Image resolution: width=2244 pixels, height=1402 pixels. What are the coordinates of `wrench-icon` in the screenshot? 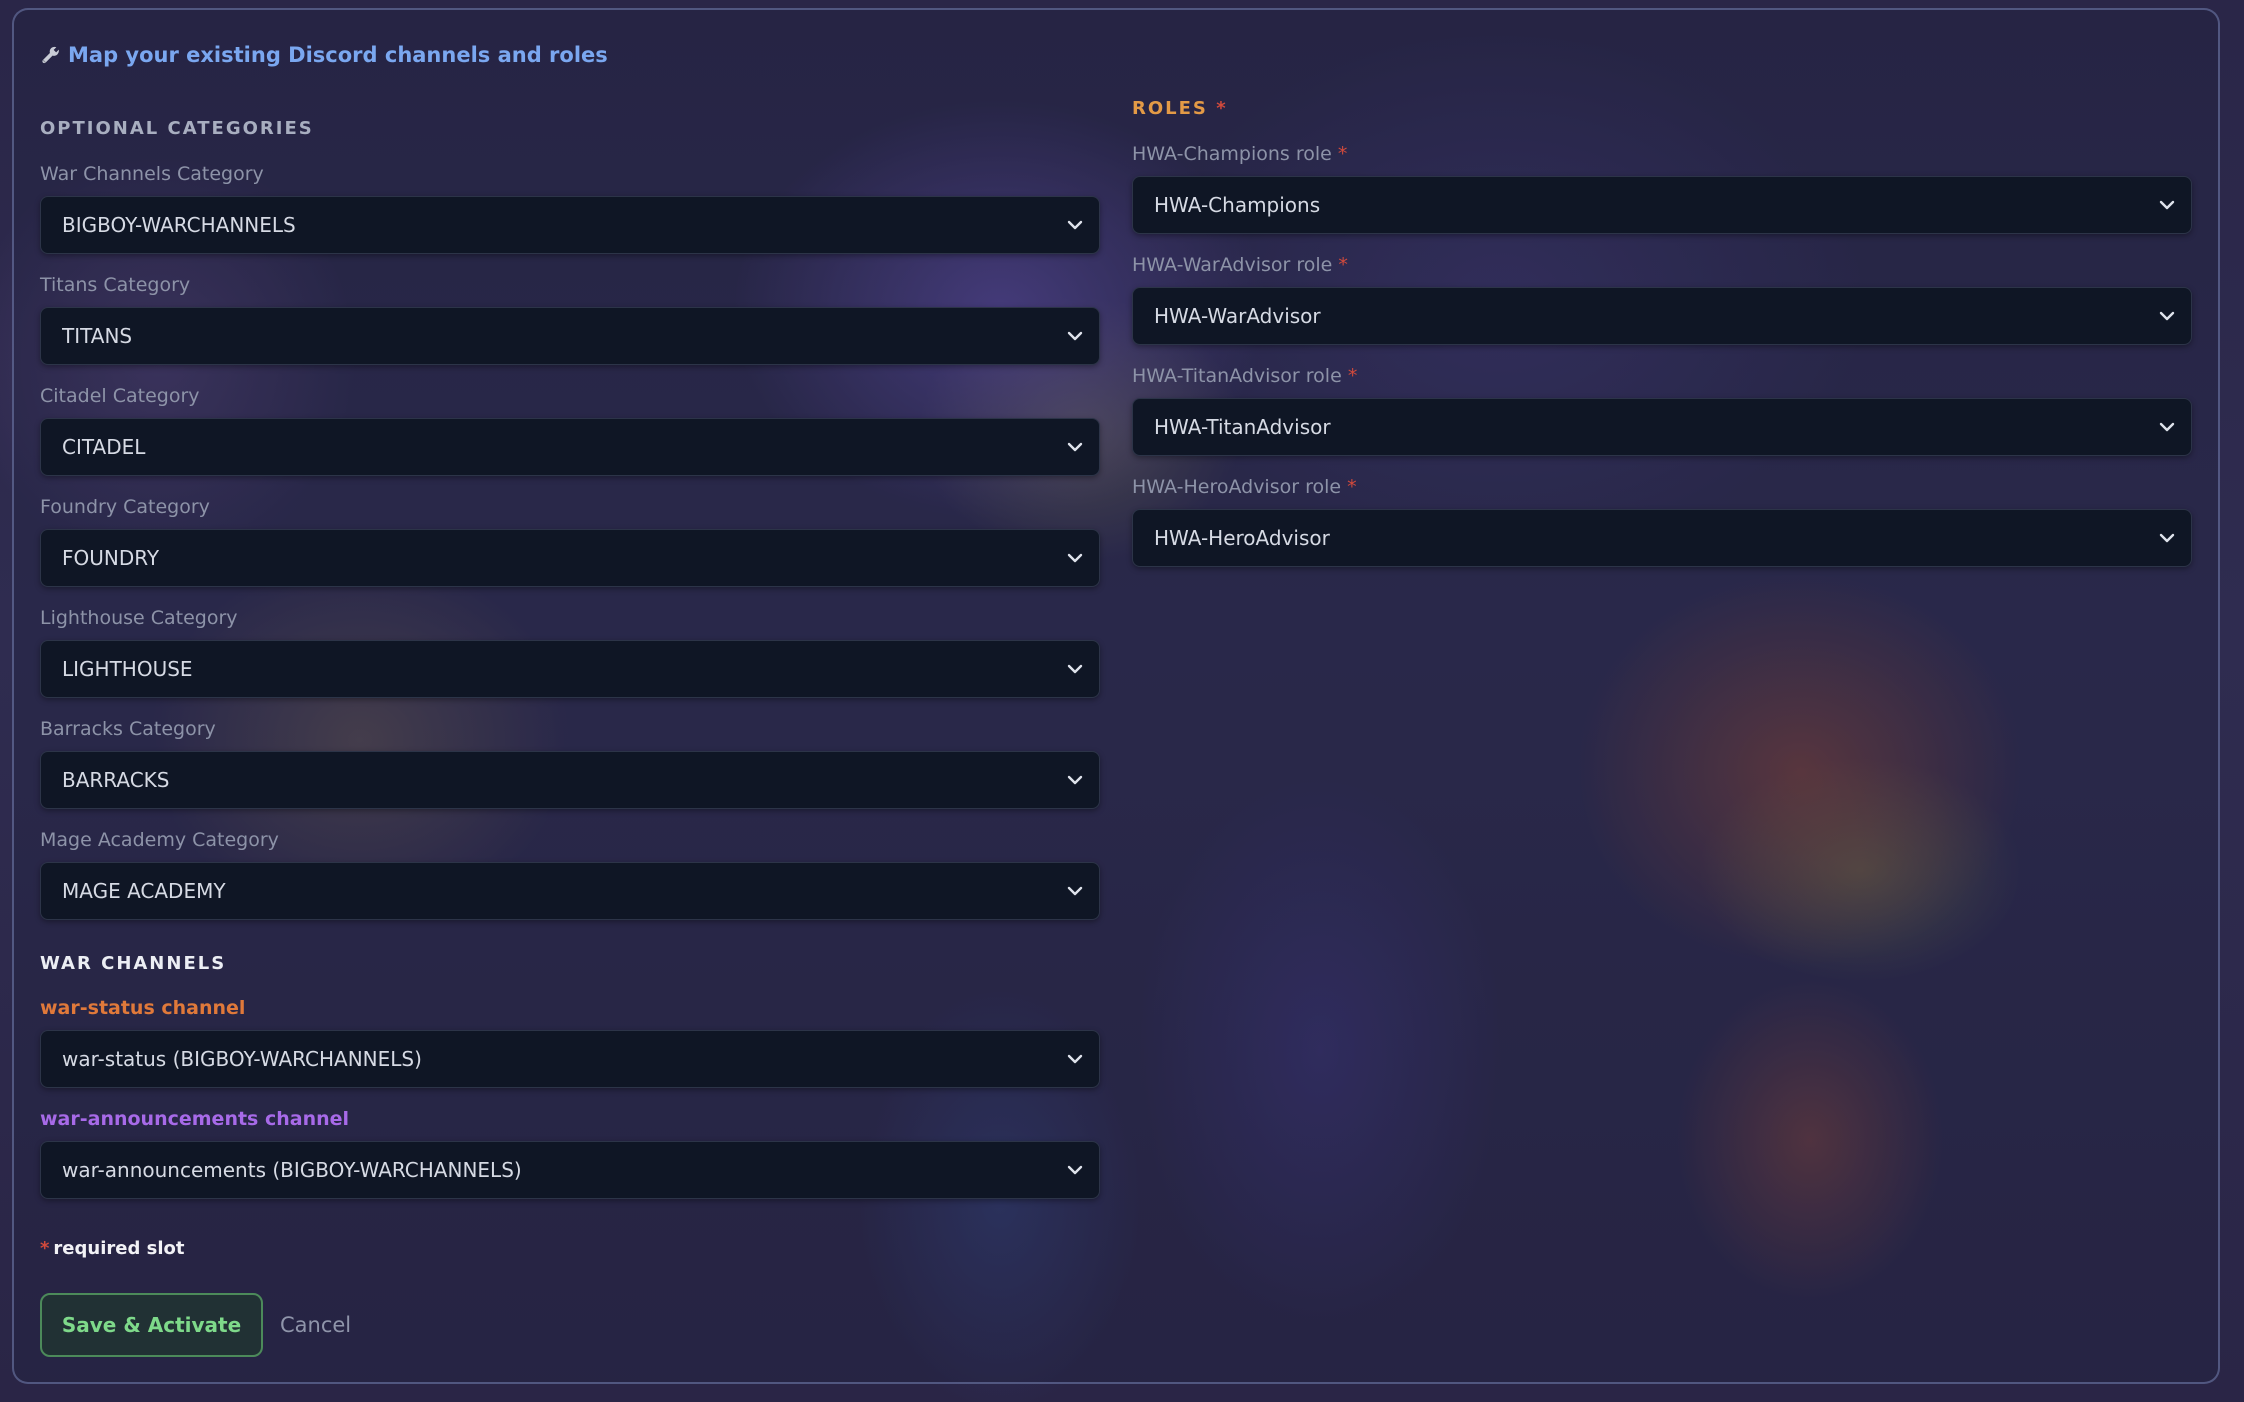 It's located at (51, 55).